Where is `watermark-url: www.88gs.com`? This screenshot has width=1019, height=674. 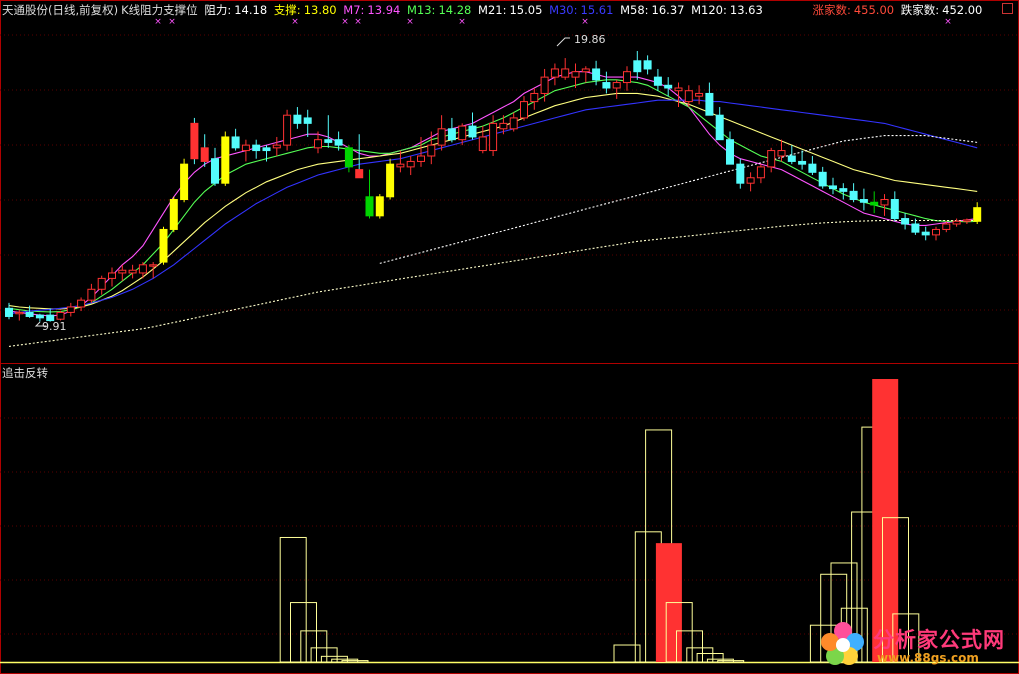 watermark-url: www.88gs.com is located at coordinates (928, 658).